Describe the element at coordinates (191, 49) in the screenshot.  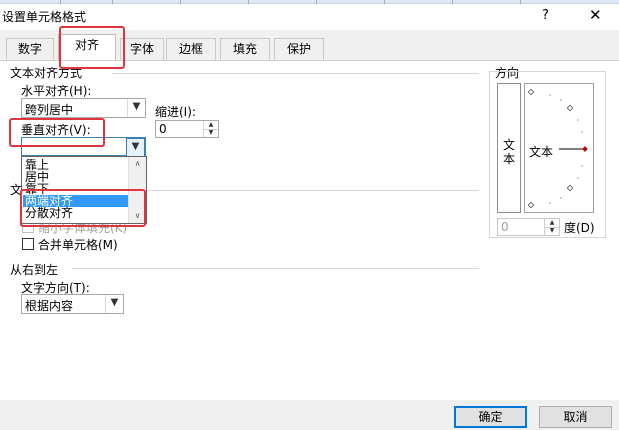
I see `tab-border: 边框` at that location.